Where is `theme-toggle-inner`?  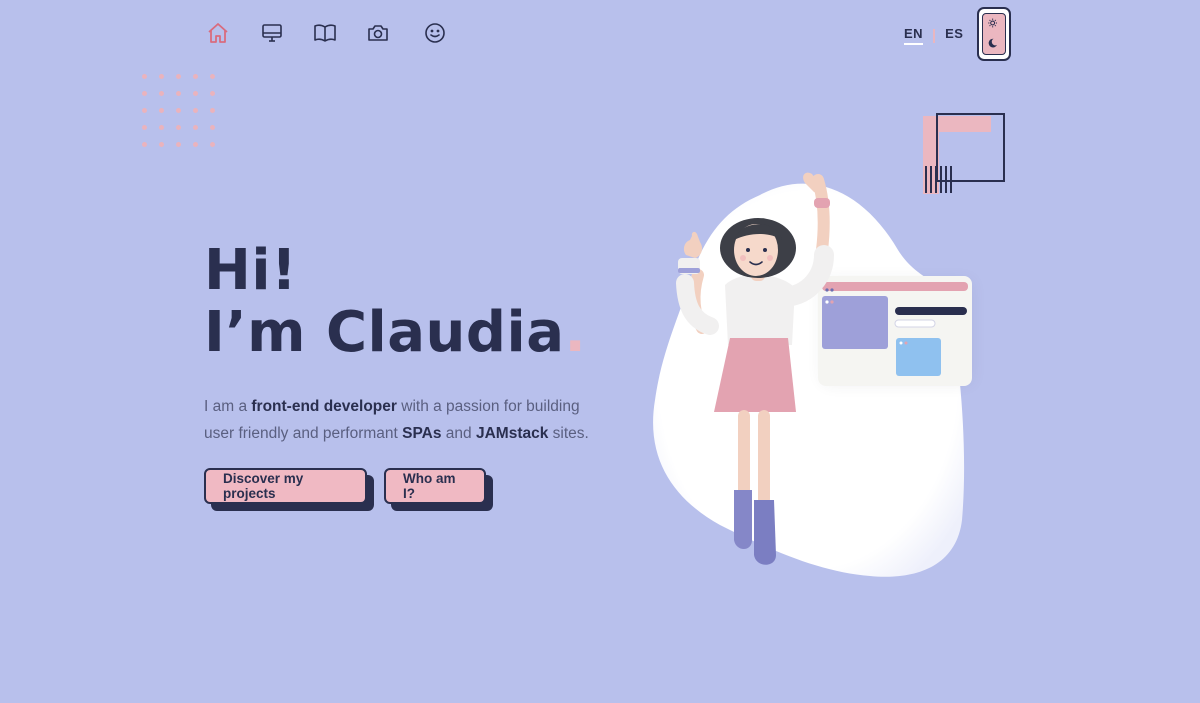
theme-toggle-inner is located at coordinates (994, 34).